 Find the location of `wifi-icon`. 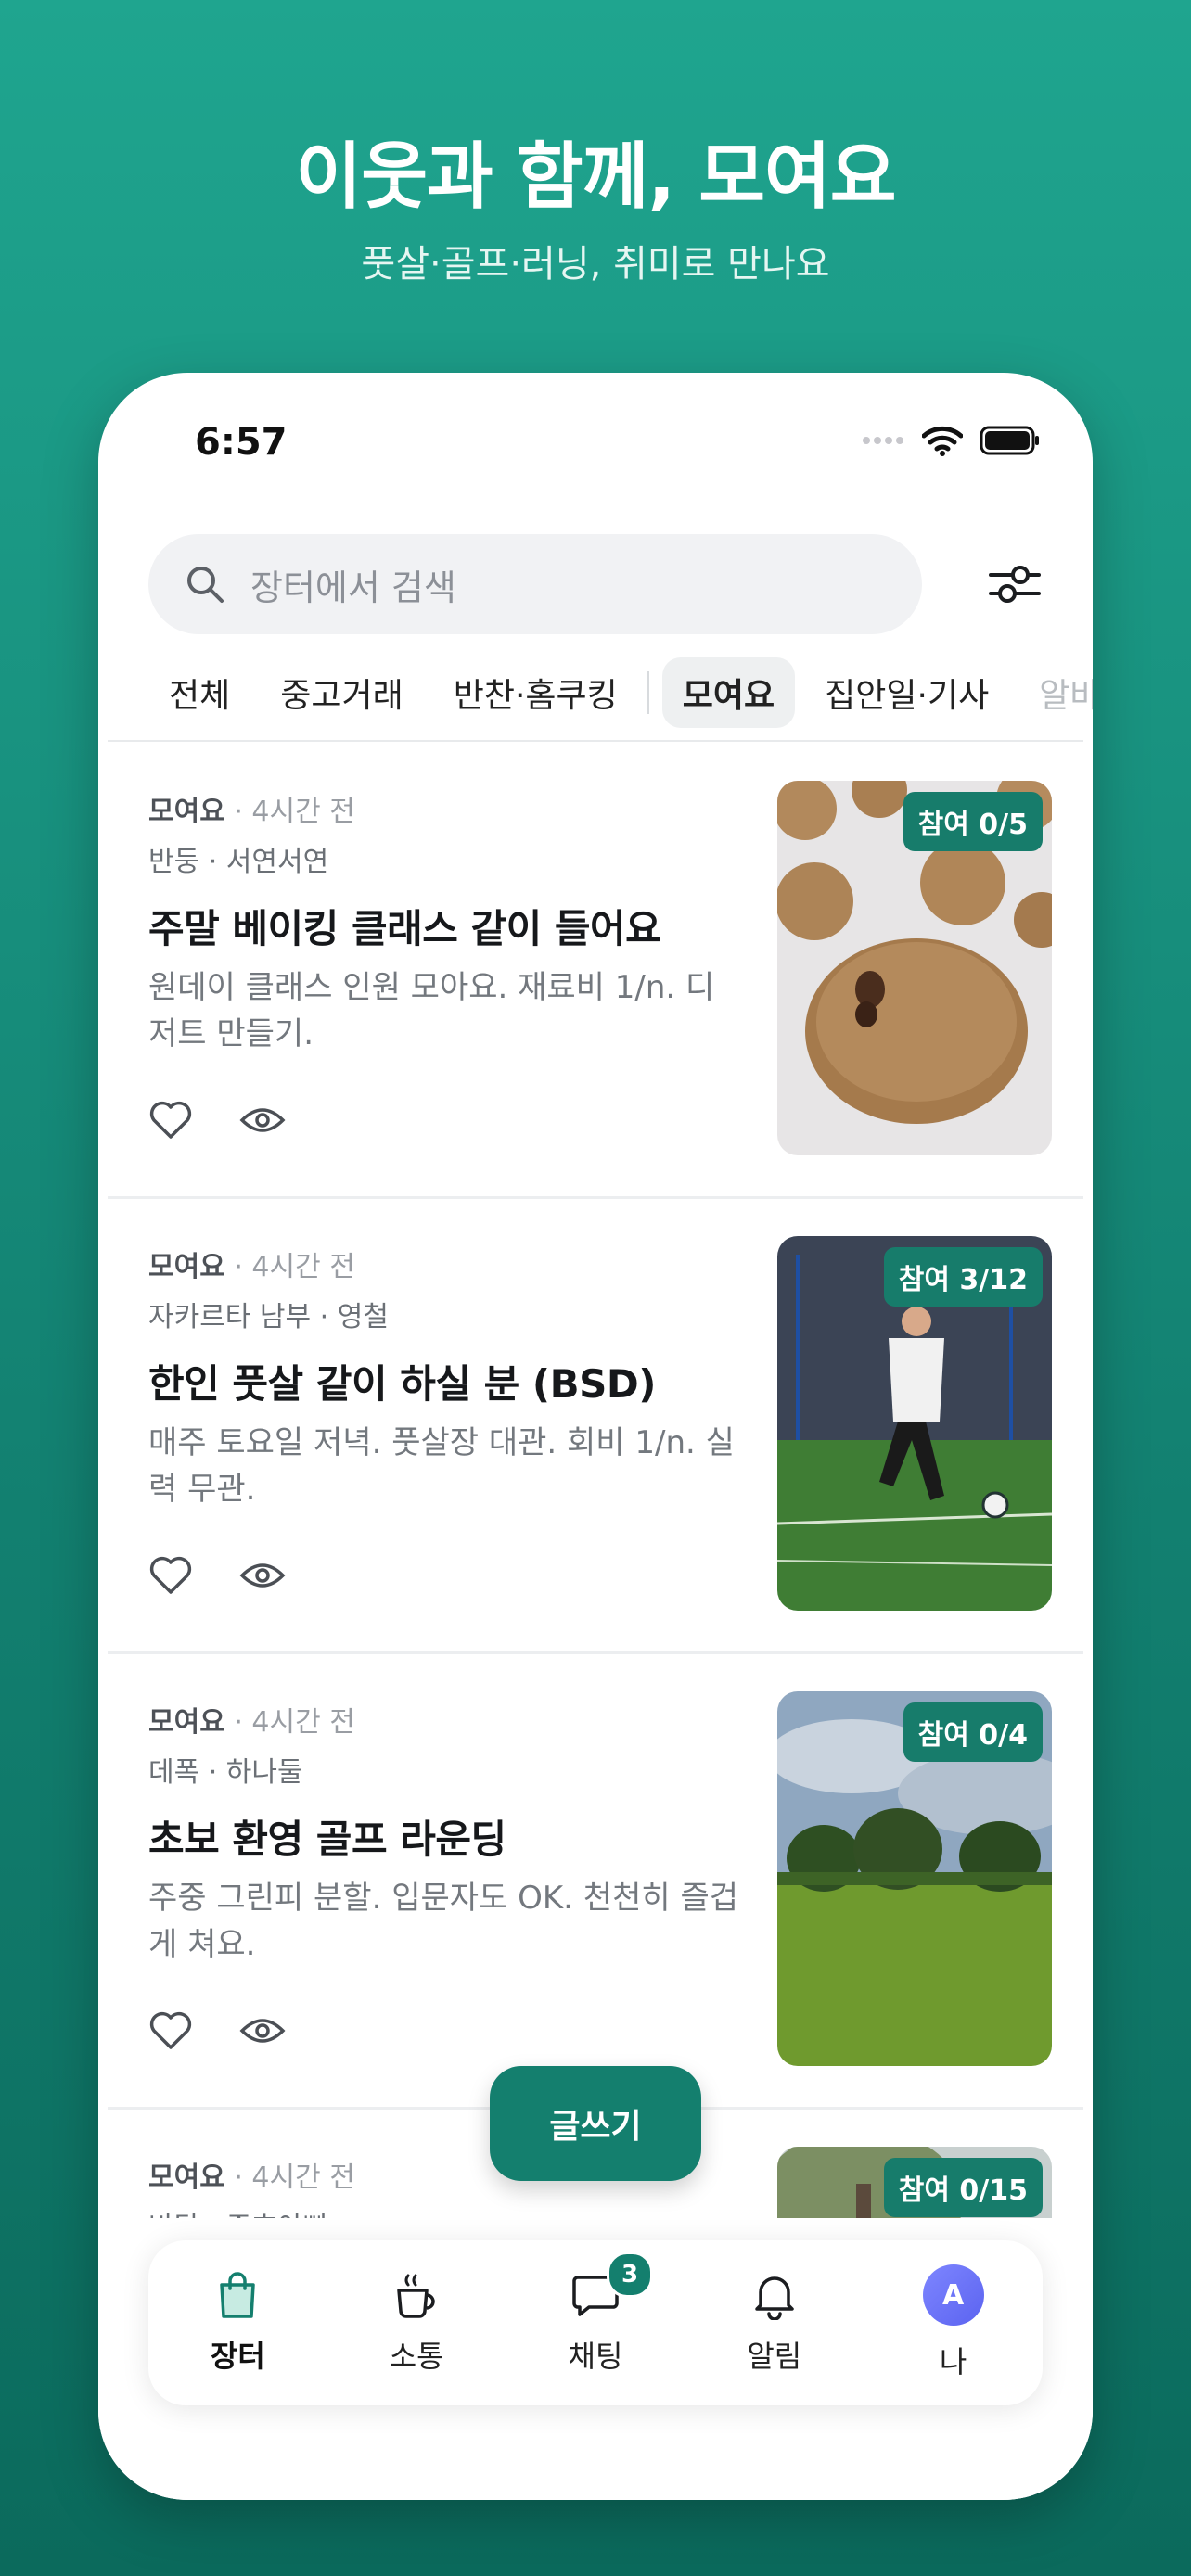

wifi-icon is located at coordinates (942, 441).